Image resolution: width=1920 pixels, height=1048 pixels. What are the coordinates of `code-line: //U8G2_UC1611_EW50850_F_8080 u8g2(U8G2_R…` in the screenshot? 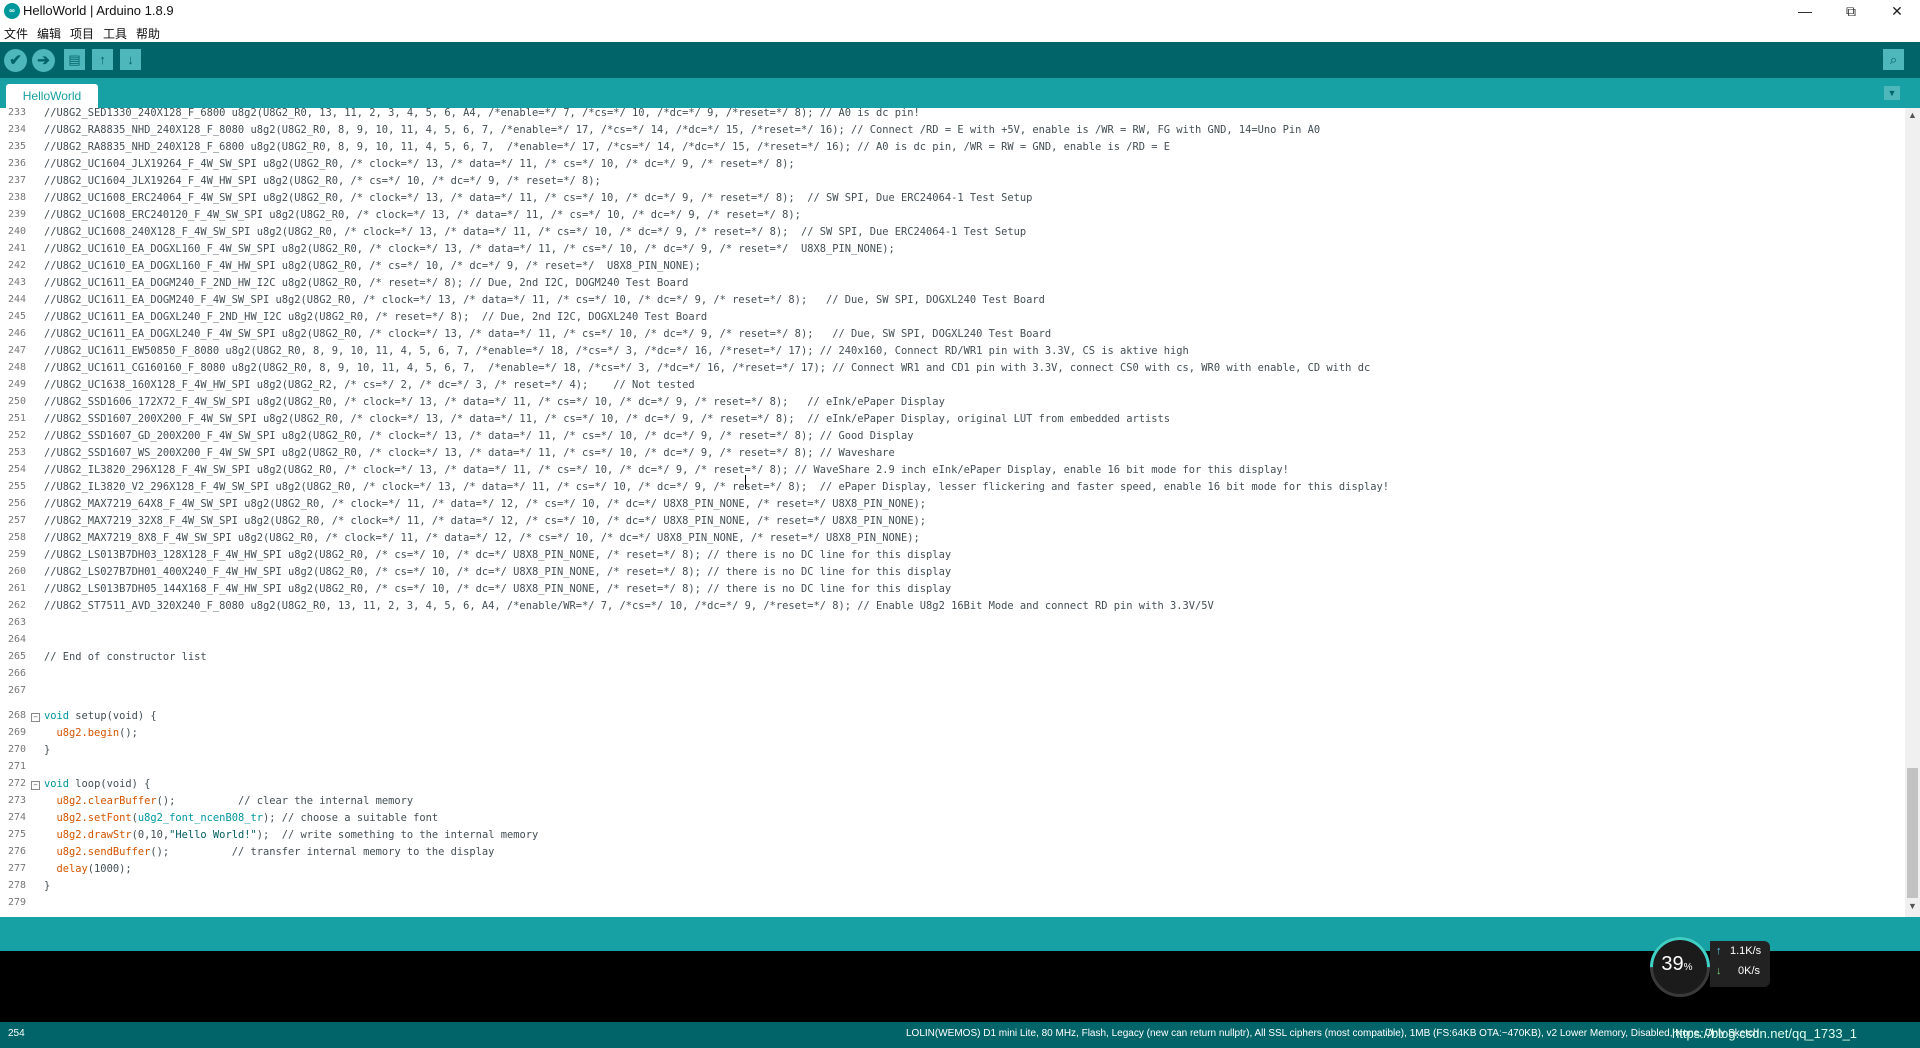 It's located at (616, 351).